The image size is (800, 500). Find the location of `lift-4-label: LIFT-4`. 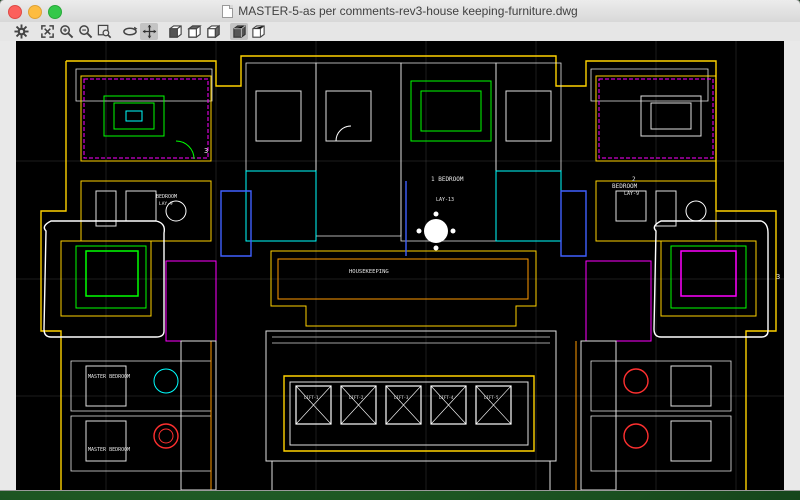

lift-4-label: LIFT-4 is located at coordinates (446, 397).